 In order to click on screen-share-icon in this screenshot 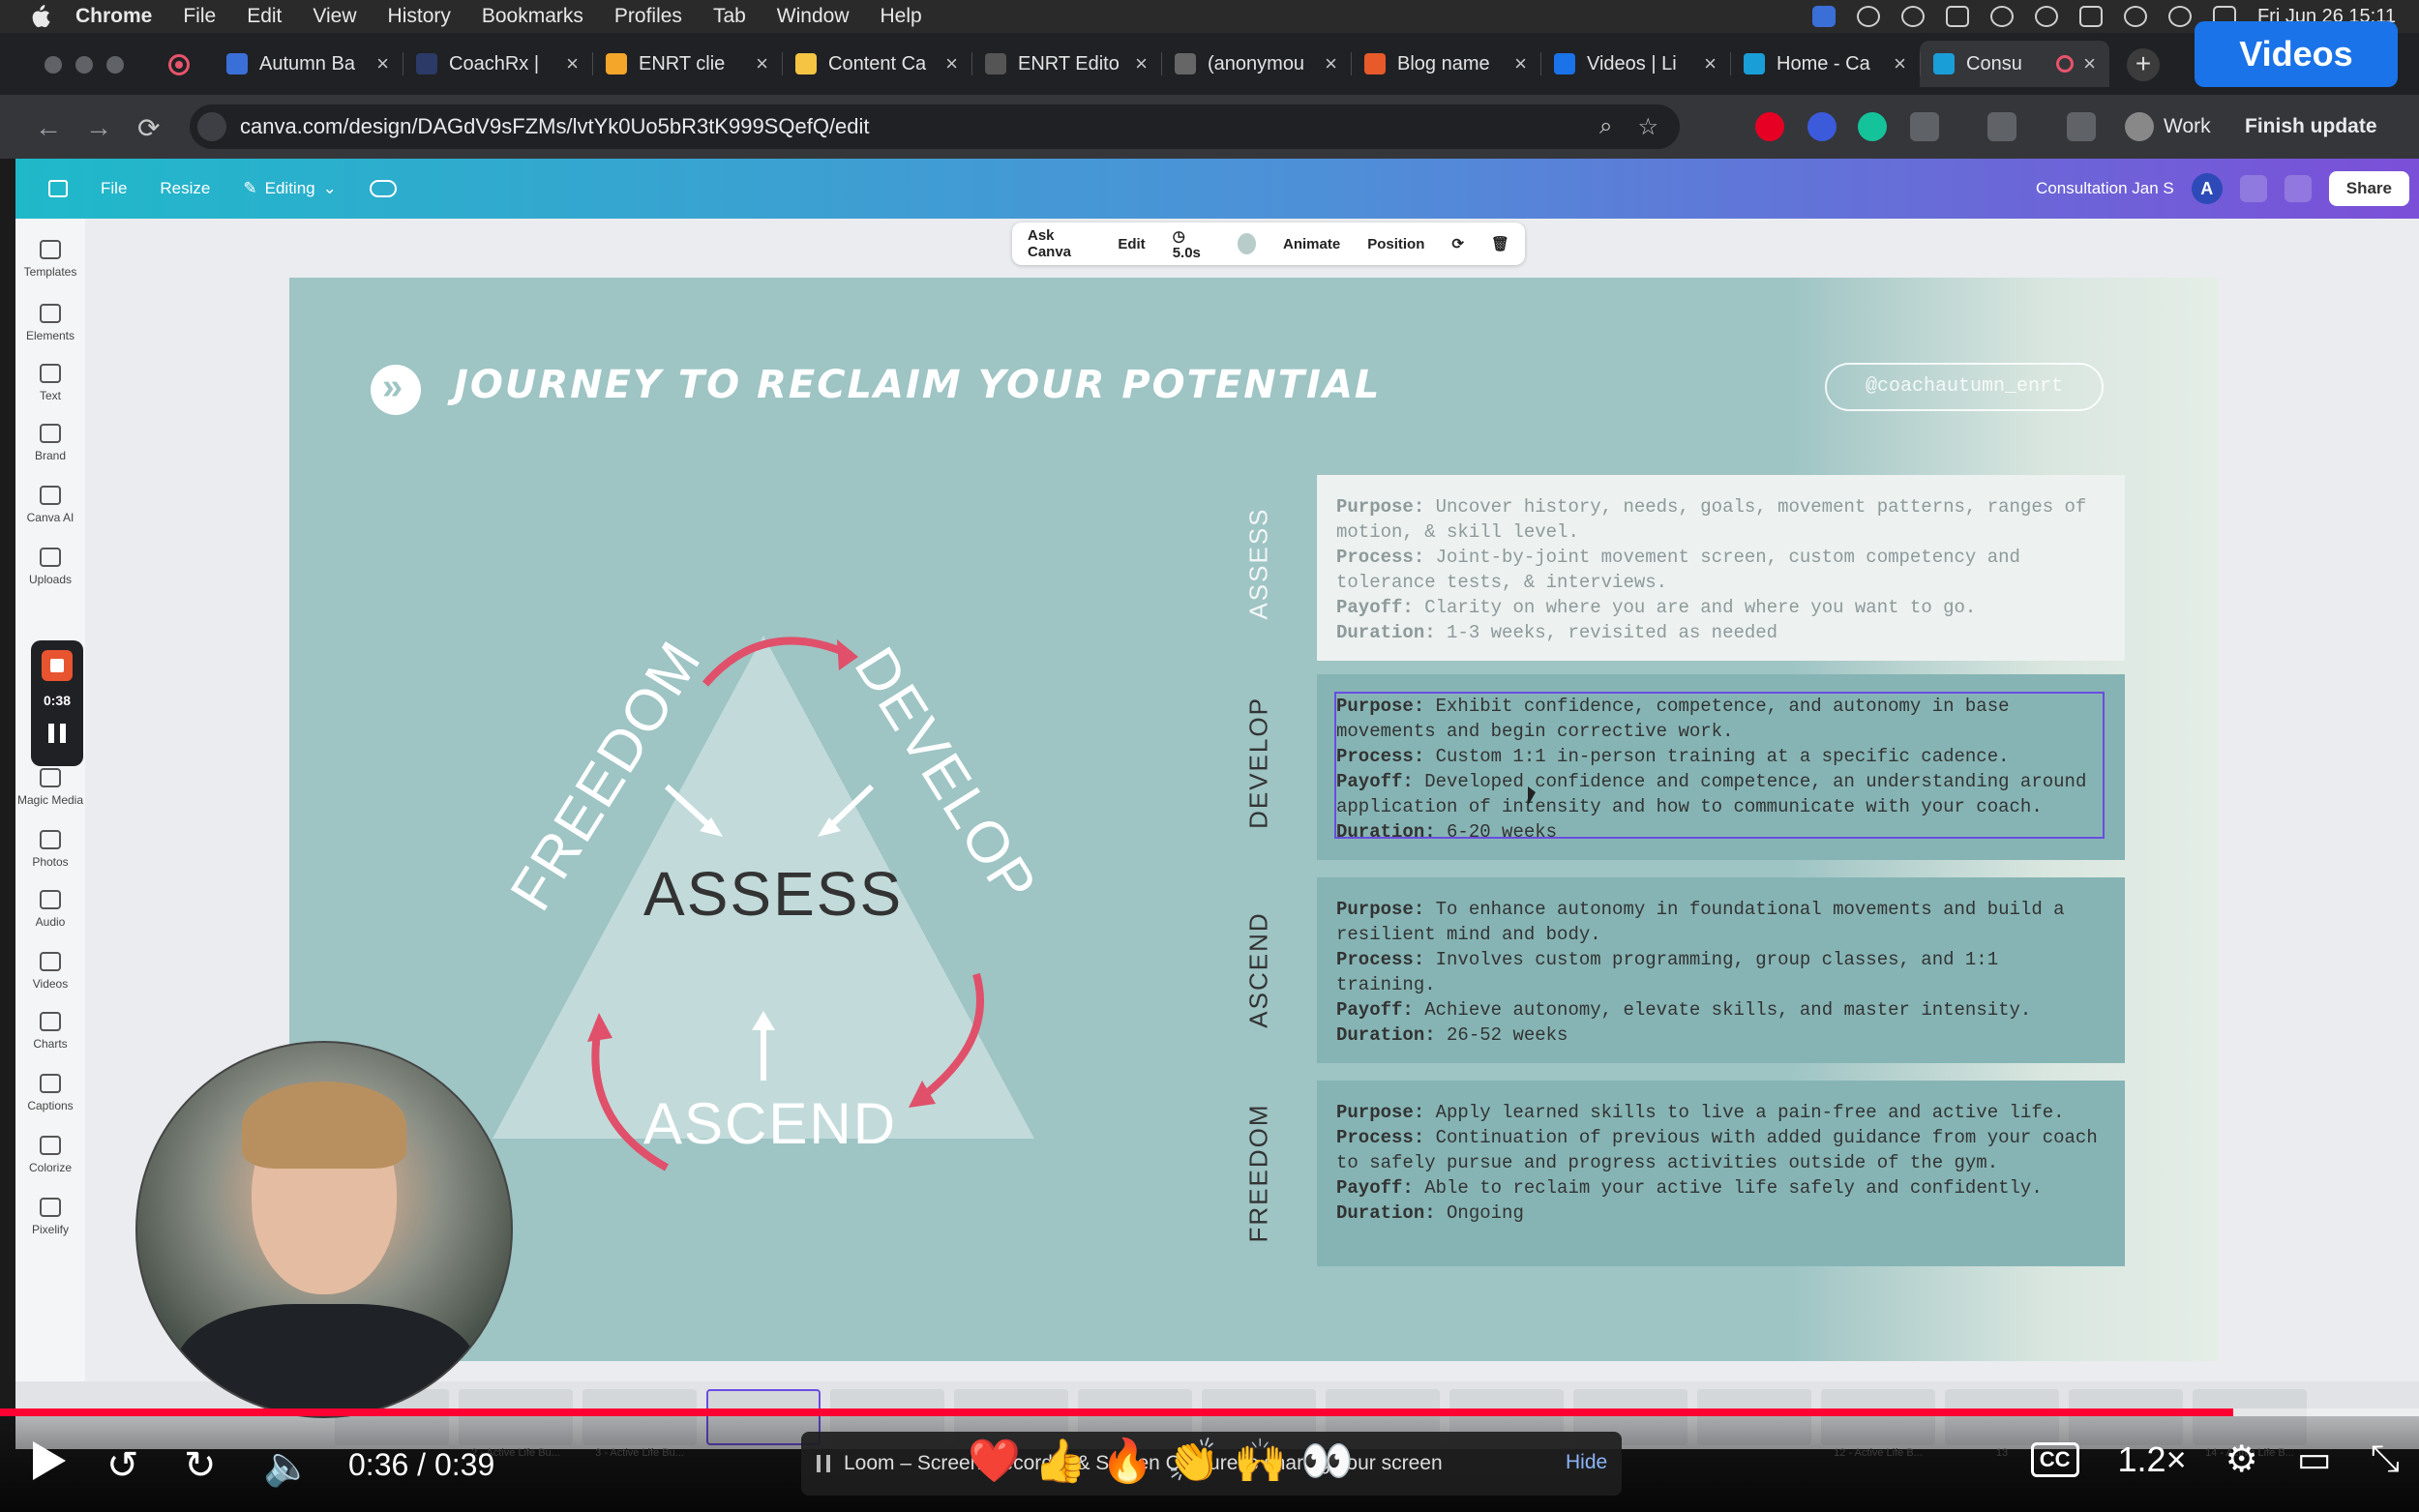, I will do `click(1824, 16)`.